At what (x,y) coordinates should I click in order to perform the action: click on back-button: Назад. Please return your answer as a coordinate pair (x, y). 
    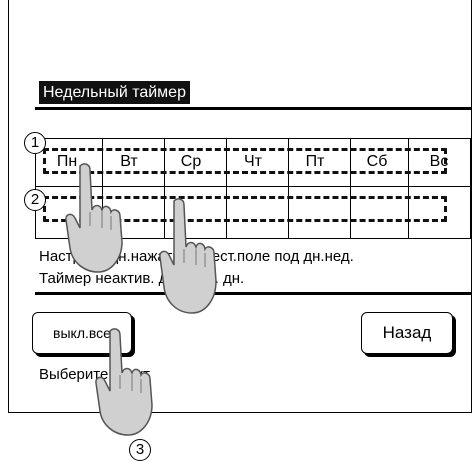
    Looking at the image, I should click on (407, 333).